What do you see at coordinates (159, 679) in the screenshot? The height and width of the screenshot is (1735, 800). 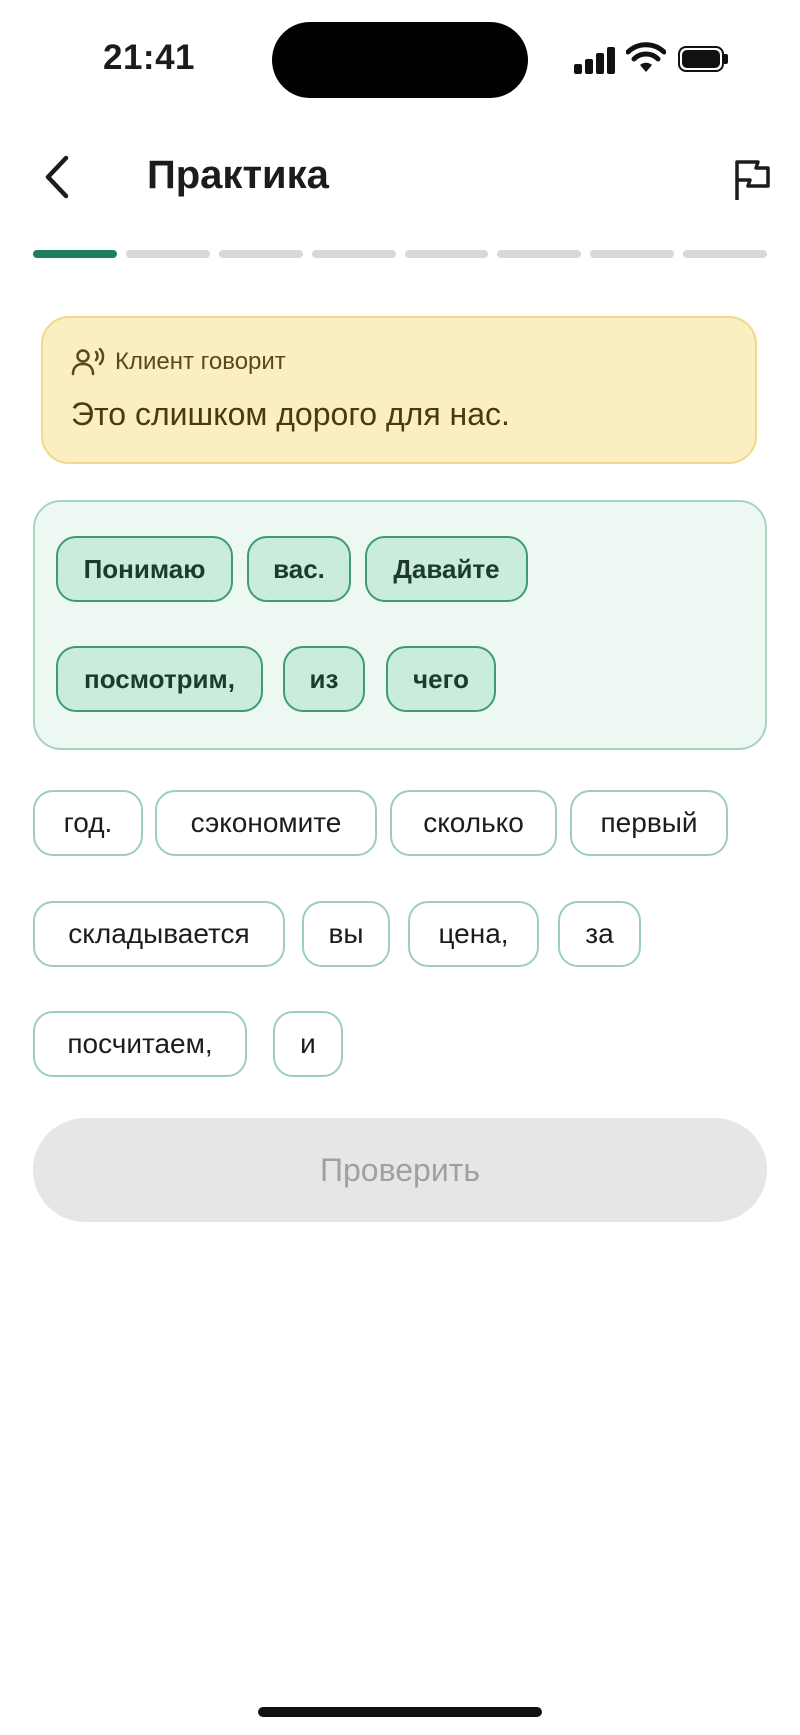 I see `selected-word-chip: посмотрим,` at bounding box center [159, 679].